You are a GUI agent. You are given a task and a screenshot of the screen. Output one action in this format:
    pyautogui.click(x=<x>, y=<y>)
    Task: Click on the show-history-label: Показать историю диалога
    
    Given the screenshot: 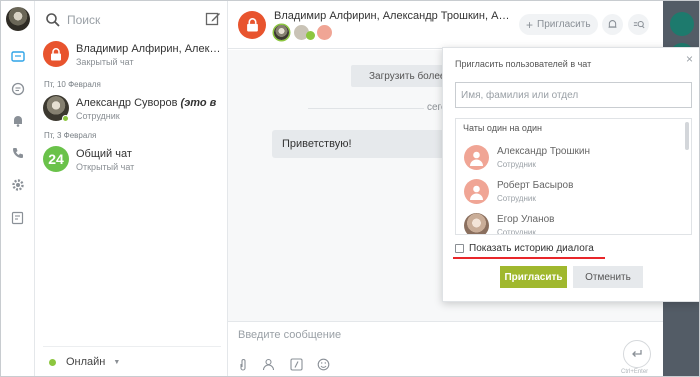 What is the action you would take?
    pyautogui.click(x=531, y=248)
    